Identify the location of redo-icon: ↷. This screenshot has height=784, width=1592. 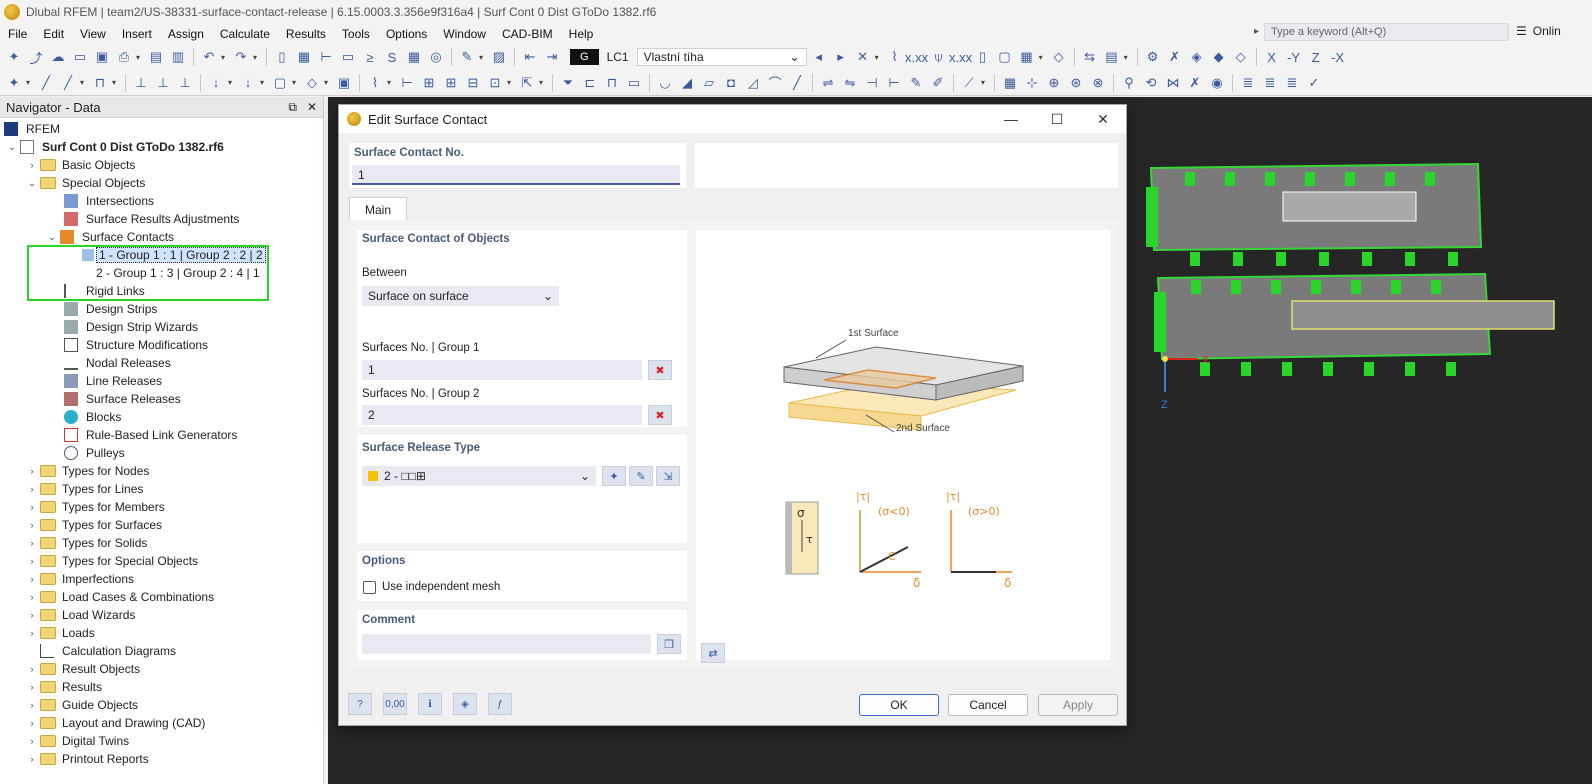
(241, 57).